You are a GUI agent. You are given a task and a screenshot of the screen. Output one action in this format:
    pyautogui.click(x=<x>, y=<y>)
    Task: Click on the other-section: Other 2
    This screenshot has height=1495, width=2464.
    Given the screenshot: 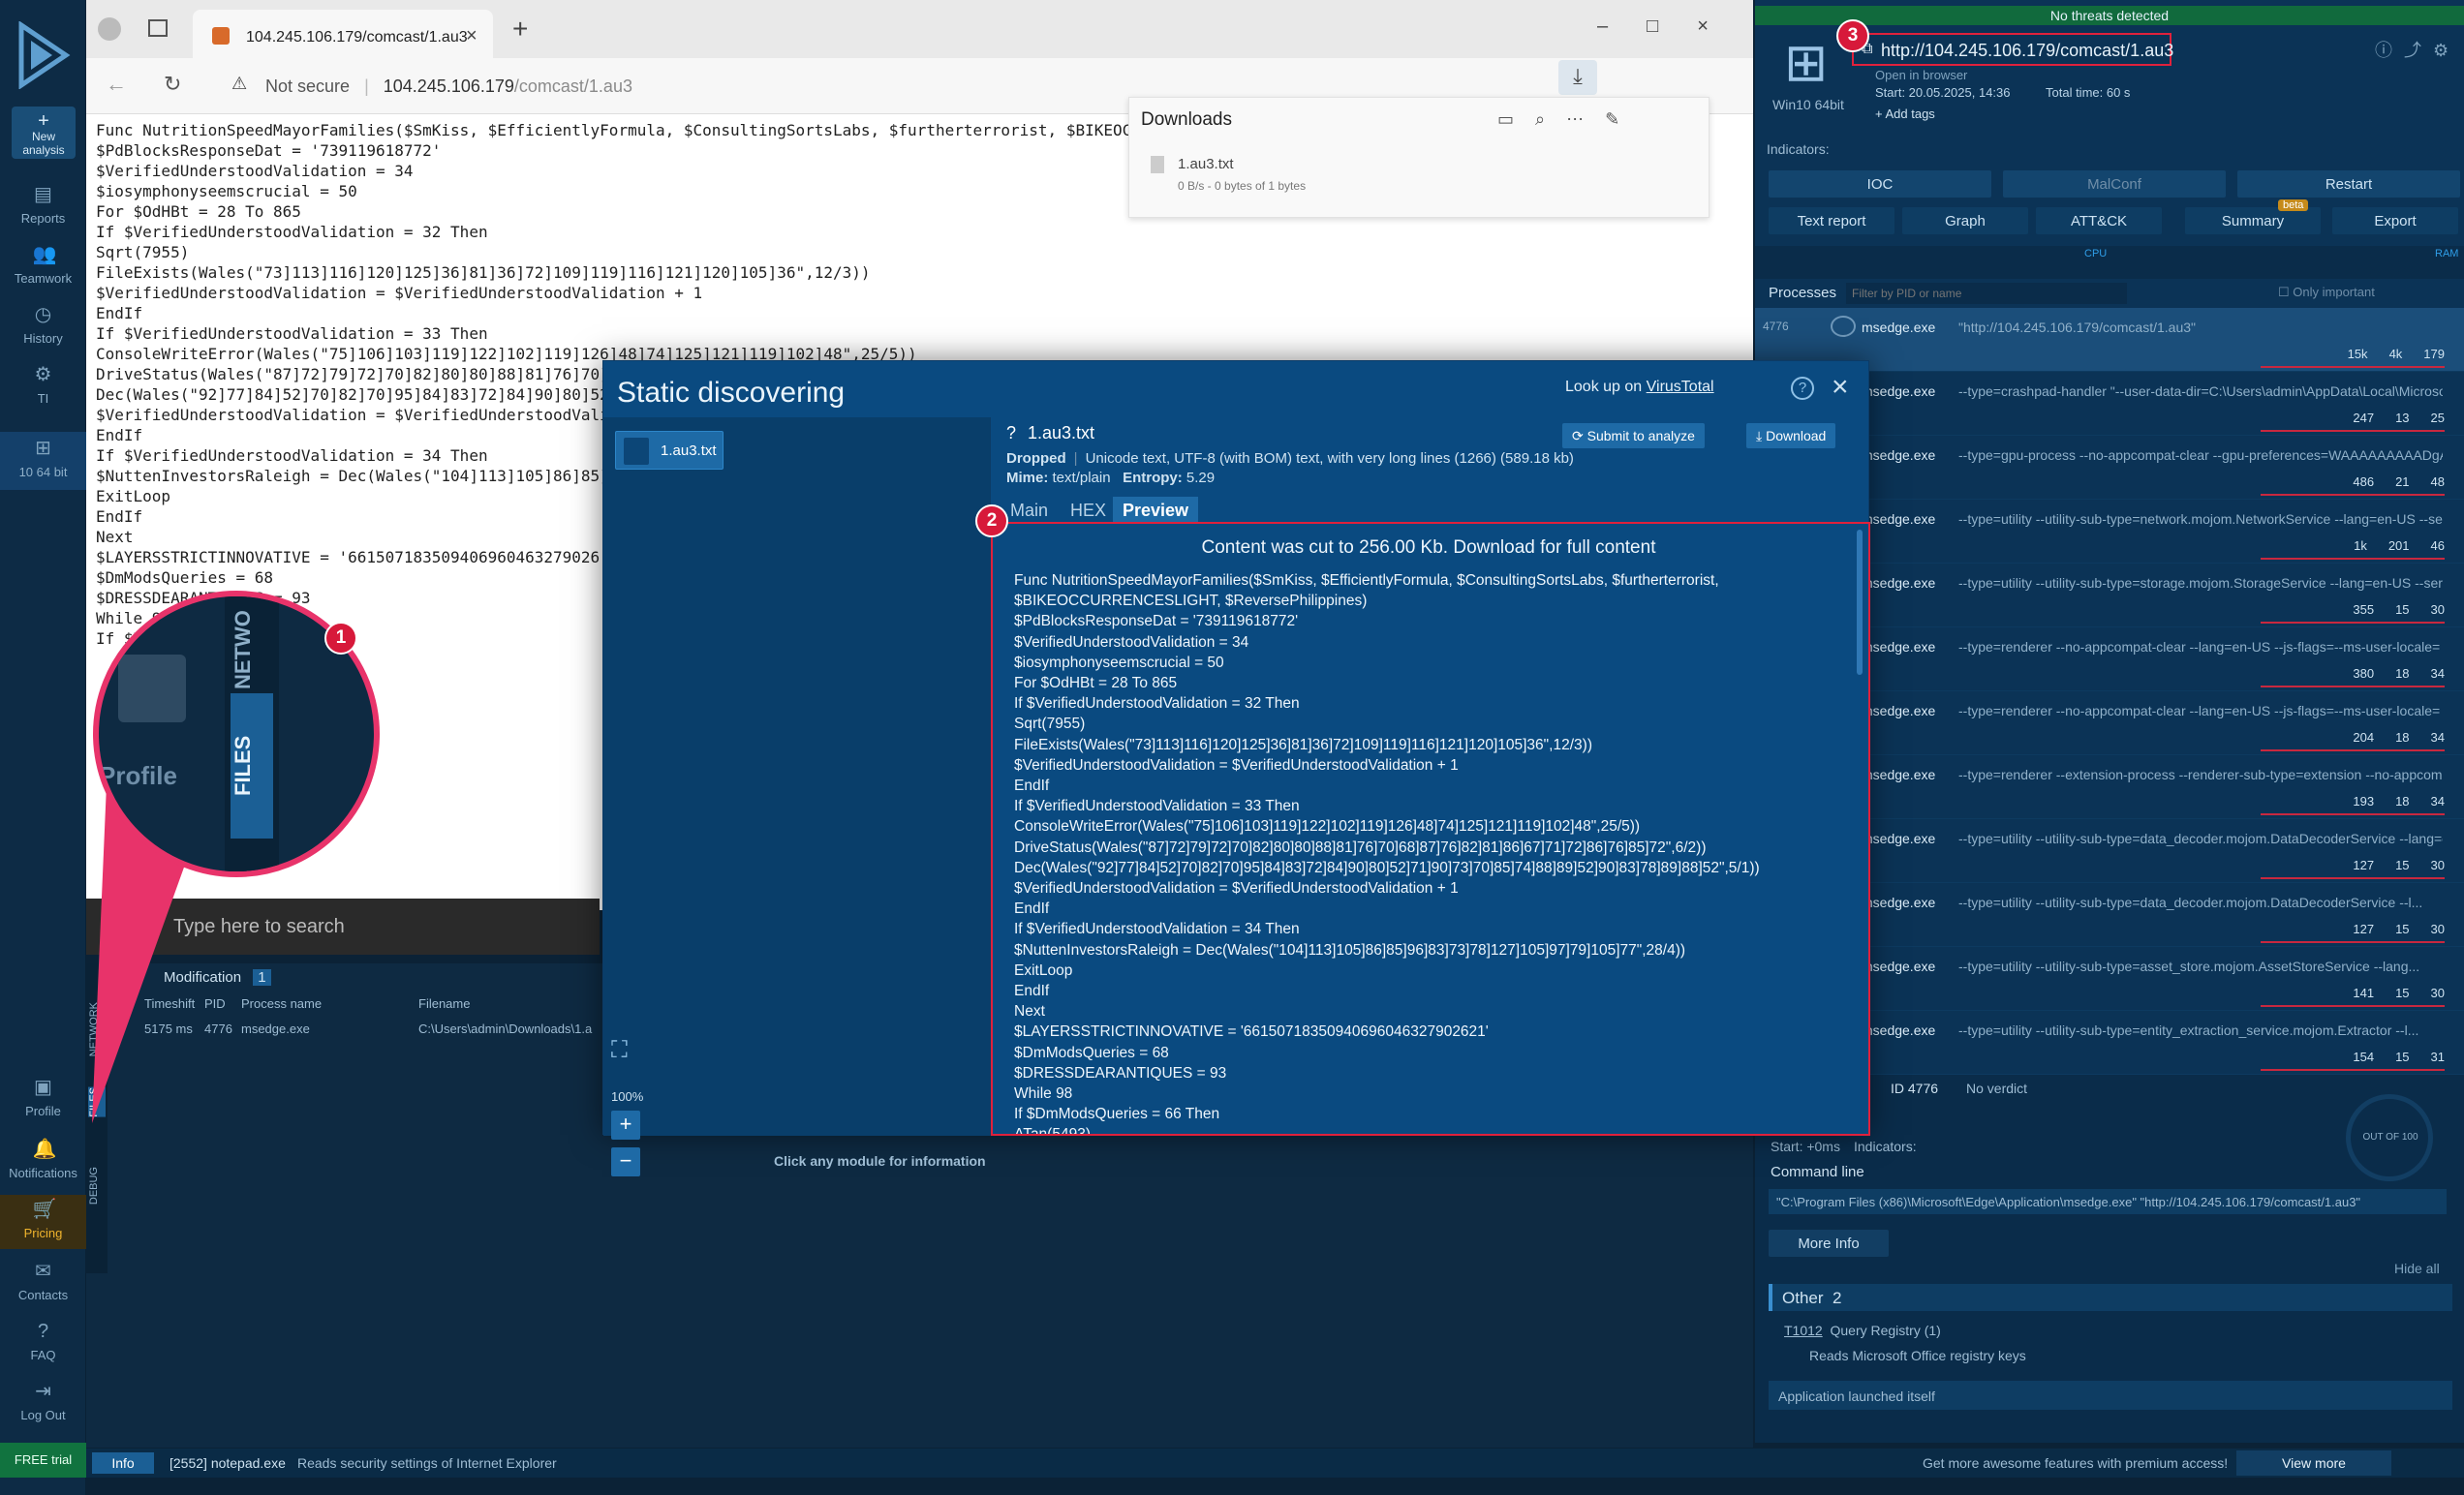 What is the action you would take?
    pyautogui.click(x=2110, y=1297)
    